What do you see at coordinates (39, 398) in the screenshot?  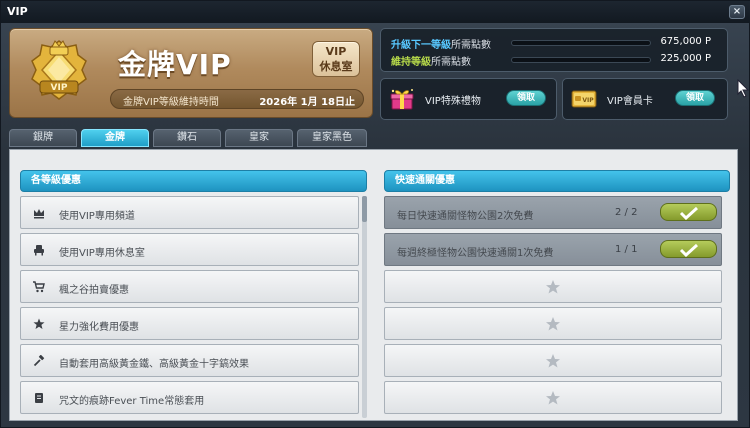 I see `scroll-icon` at bounding box center [39, 398].